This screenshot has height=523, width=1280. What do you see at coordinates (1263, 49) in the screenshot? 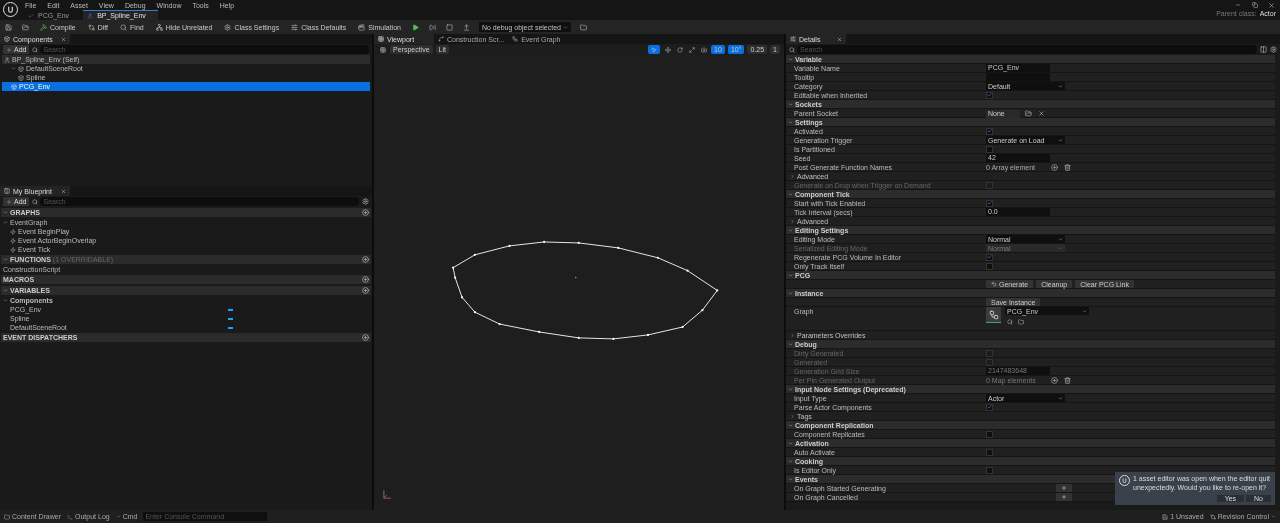
I see `layout-icon` at bounding box center [1263, 49].